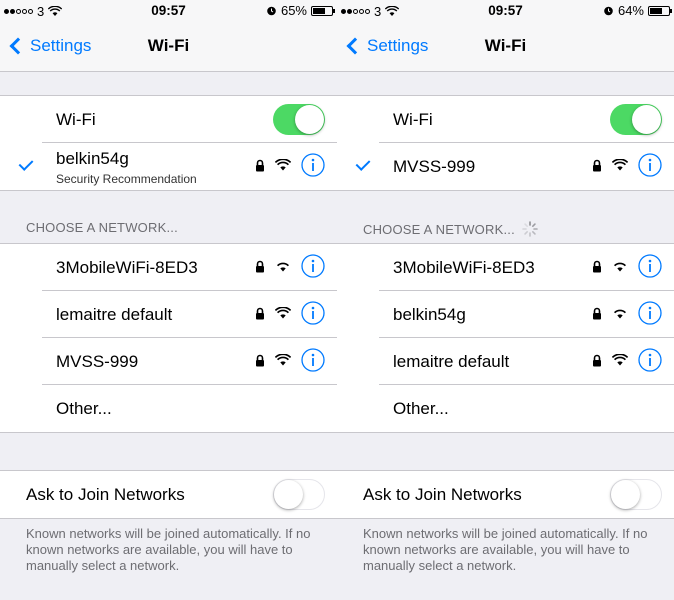 The image size is (674, 600). Describe the element at coordinates (293, 10) in the screenshot. I see `battery-percent: 65%` at that location.